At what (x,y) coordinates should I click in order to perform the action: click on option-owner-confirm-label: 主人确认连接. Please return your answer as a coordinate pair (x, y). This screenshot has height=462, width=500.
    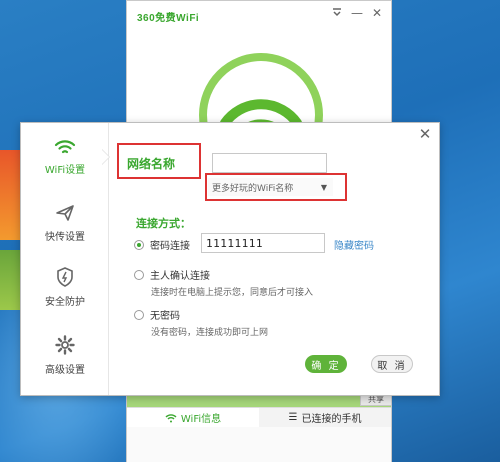
    Looking at the image, I should click on (180, 276).